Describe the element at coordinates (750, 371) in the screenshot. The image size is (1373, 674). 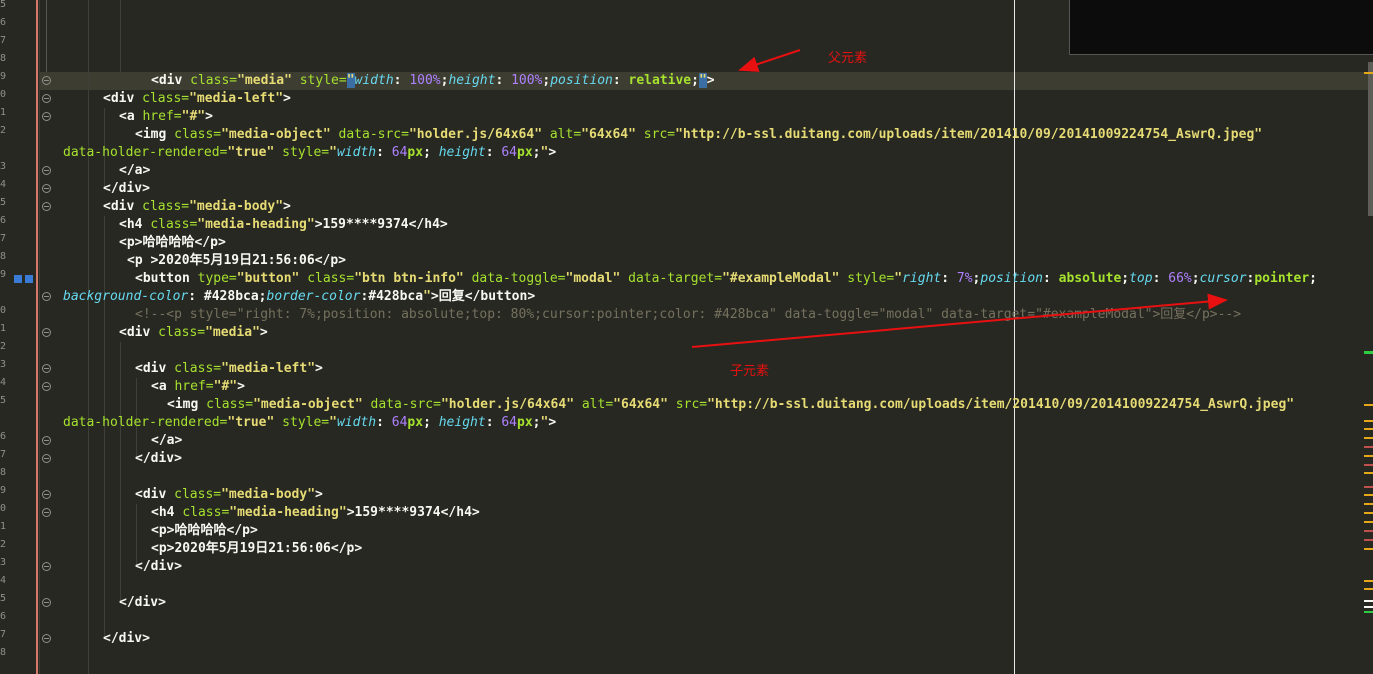
I see `child-element-label: 子元素` at that location.